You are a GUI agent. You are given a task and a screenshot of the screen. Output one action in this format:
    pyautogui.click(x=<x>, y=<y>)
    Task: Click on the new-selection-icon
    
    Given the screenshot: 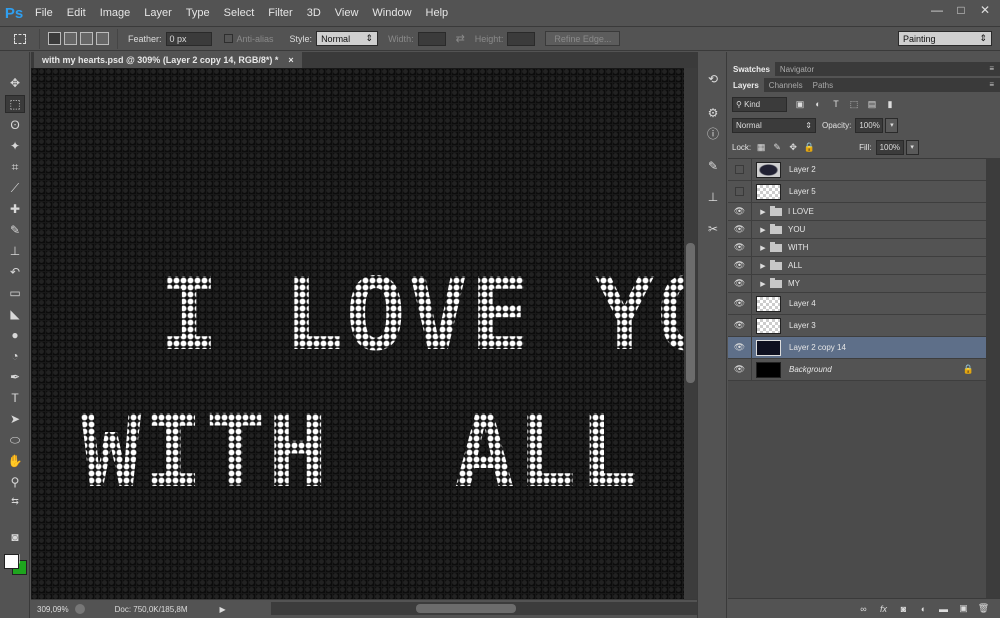 What is the action you would take?
    pyautogui.click(x=54, y=38)
    